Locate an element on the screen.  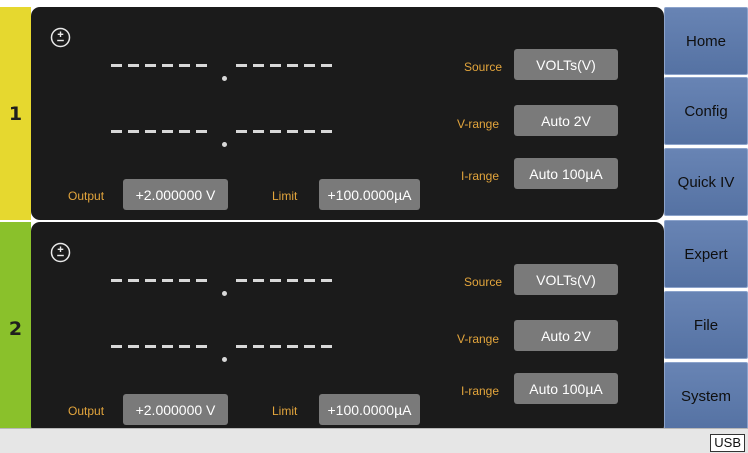
channel-1-tab: 1 is located at coordinates (15, 113).